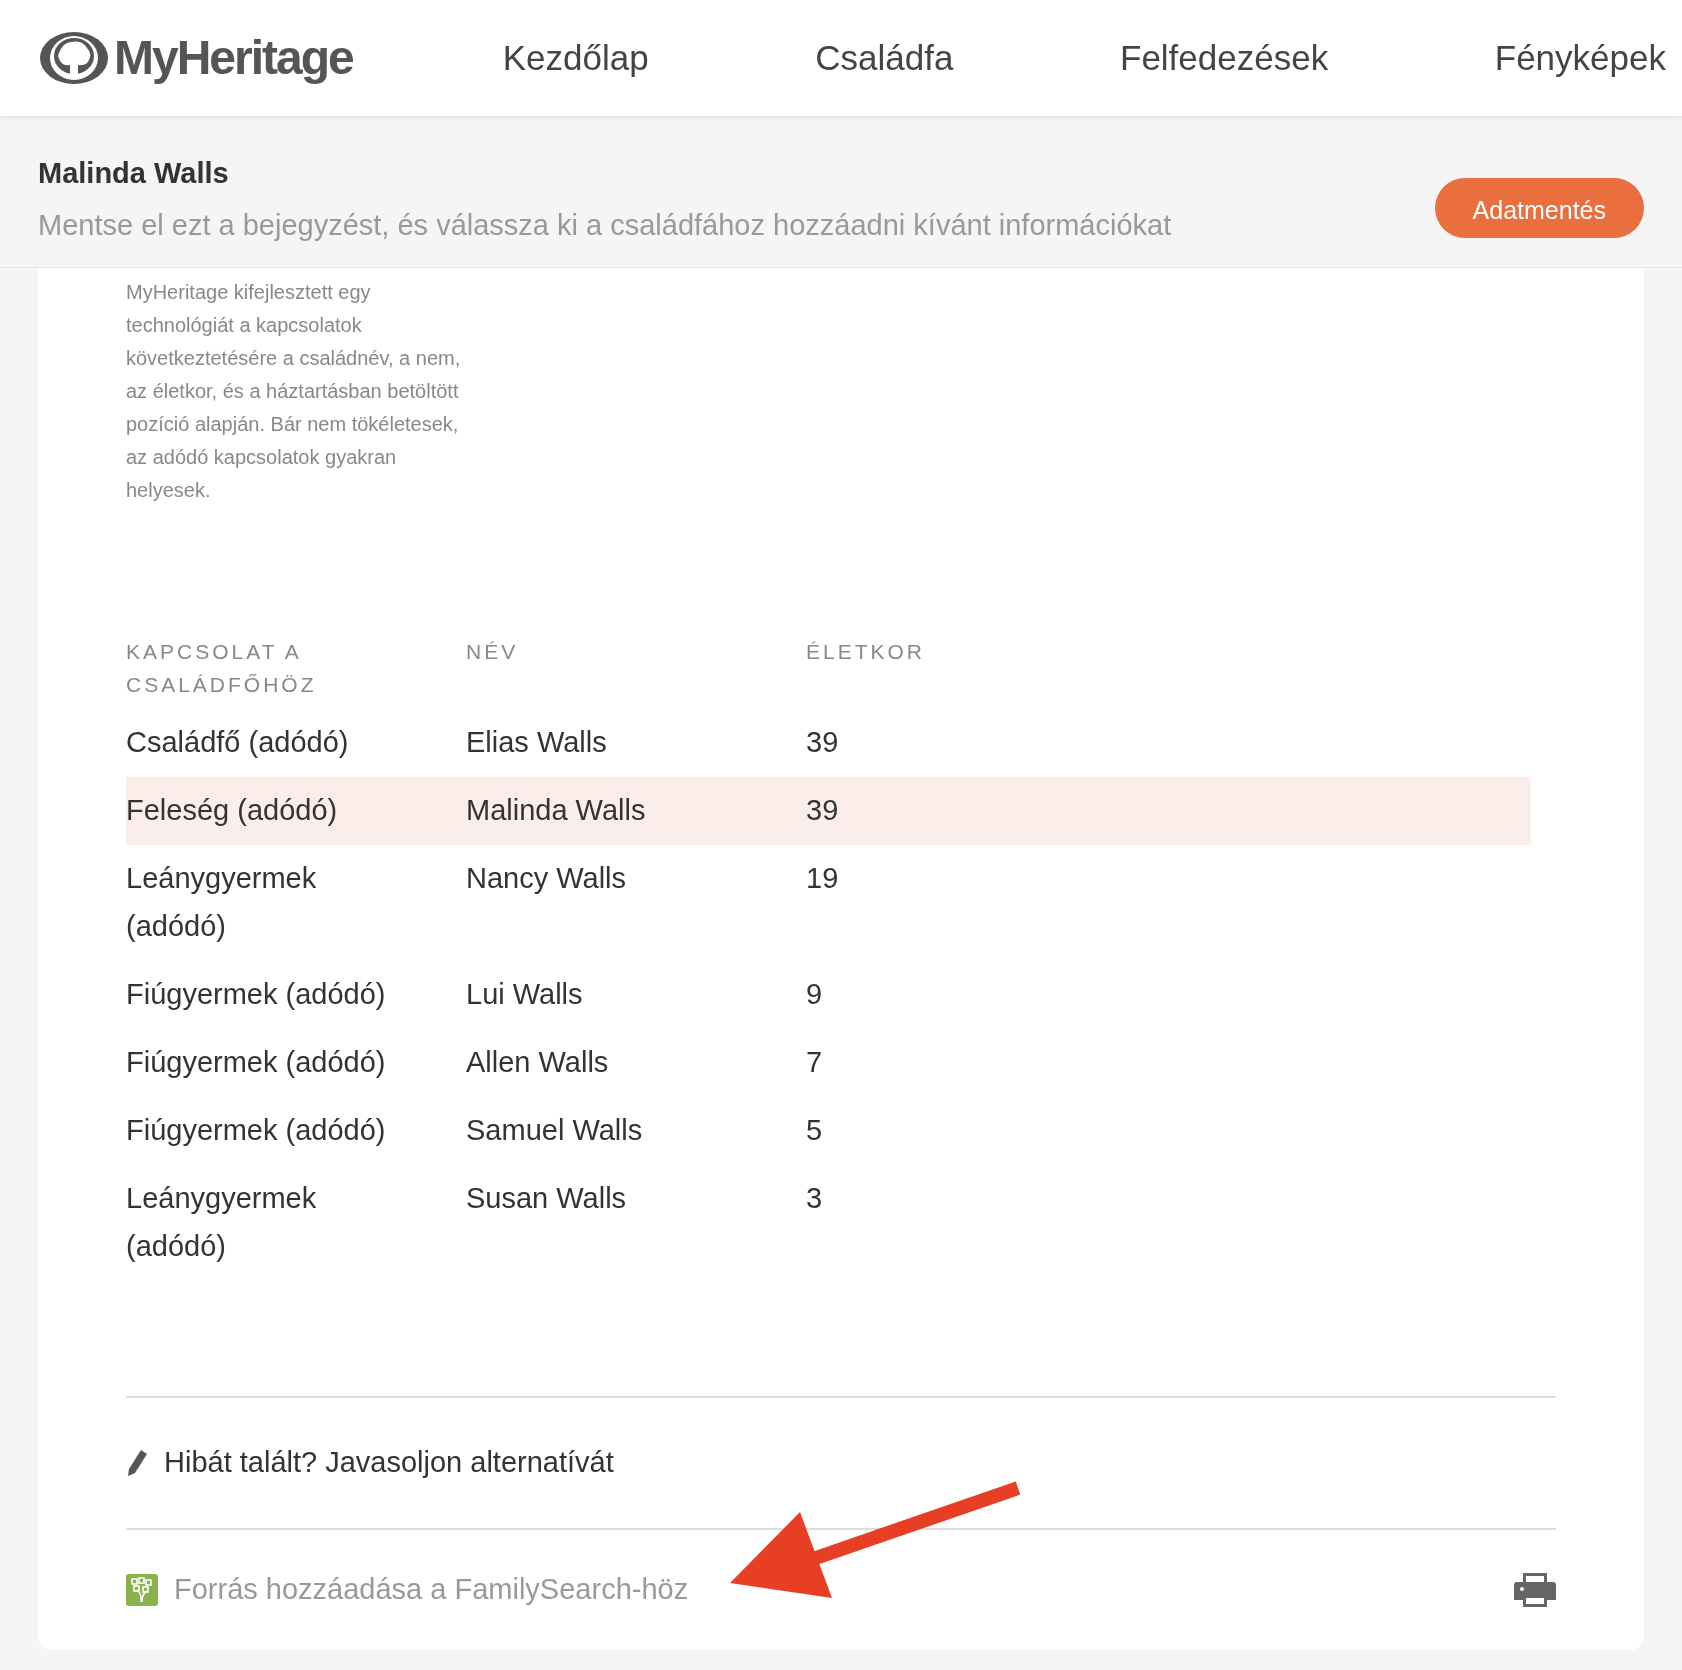 The width and height of the screenshot is (1682, 1670). Describe the element at coordinates (142, 1590) in the screenshot. I see `tree-icon` at that location.